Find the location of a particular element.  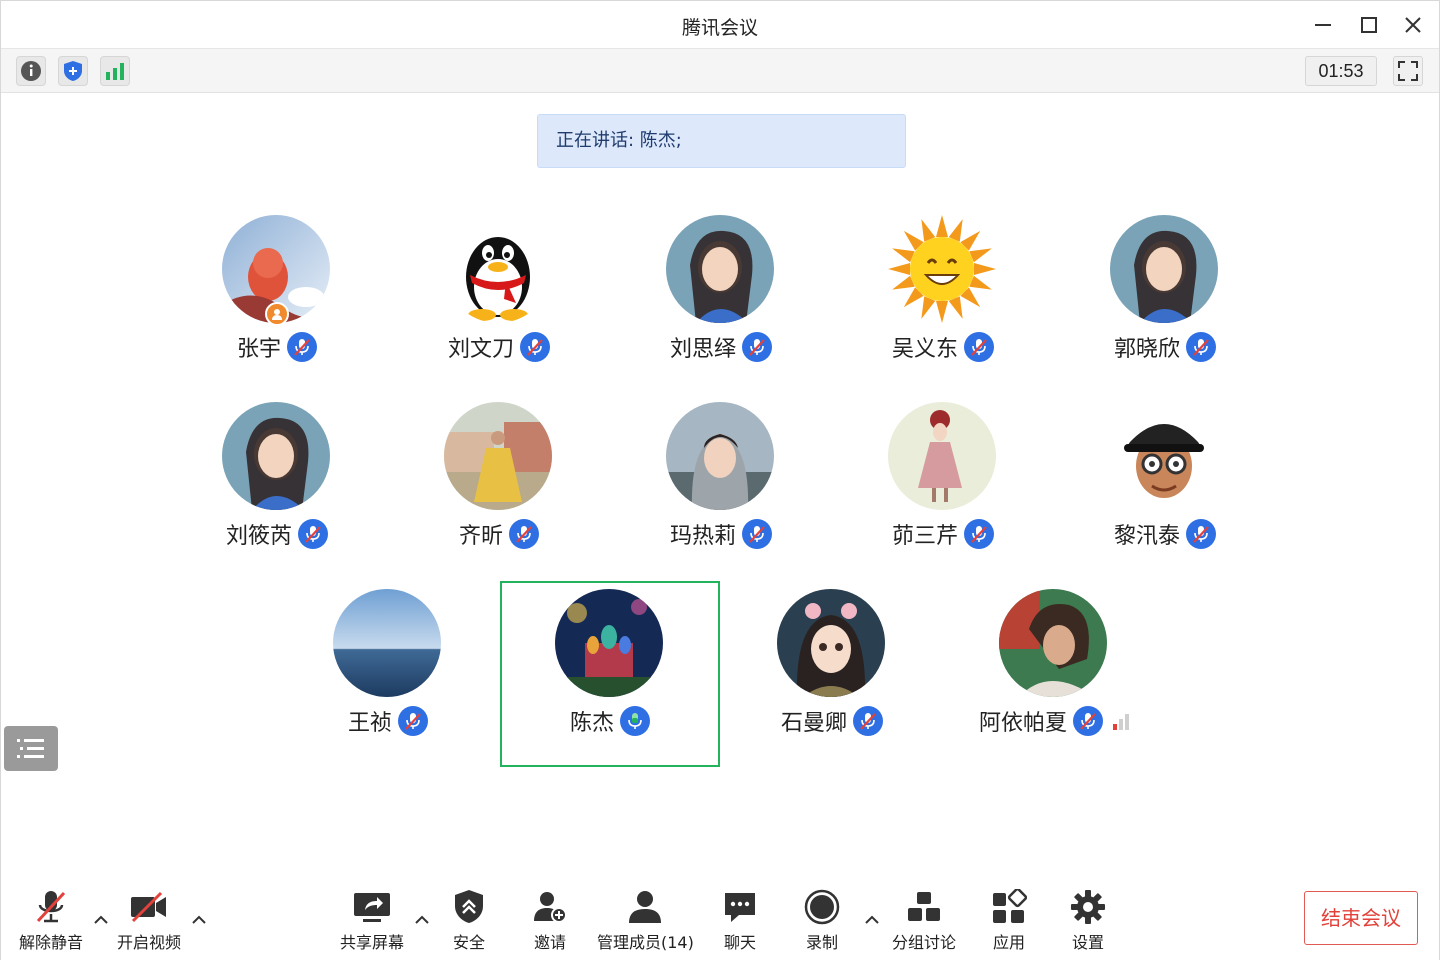

participant-name: 齐昕 is located at coordinates (480, 536).